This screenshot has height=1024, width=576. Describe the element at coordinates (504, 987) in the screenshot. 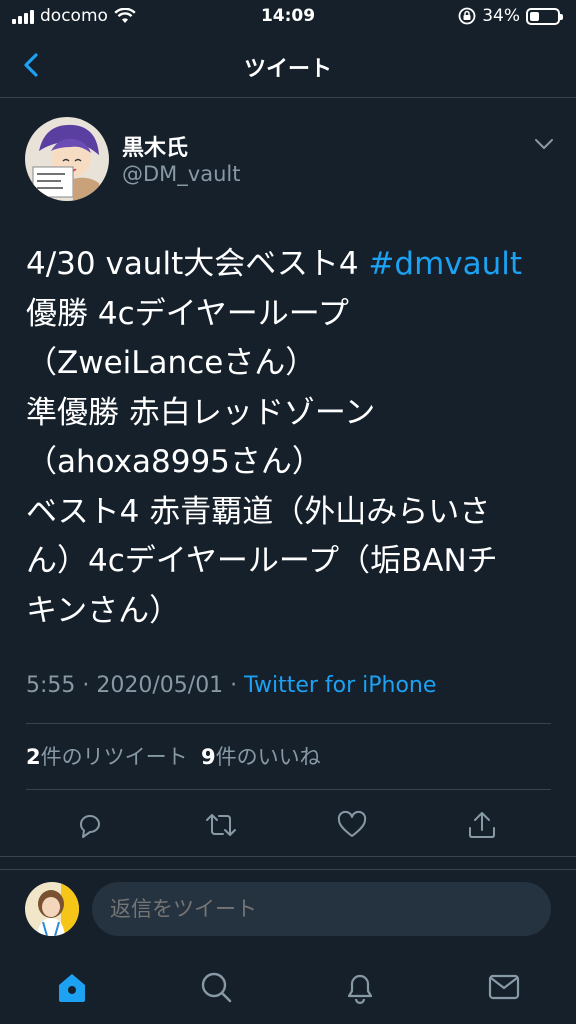

I see `messages-icon` at that location.